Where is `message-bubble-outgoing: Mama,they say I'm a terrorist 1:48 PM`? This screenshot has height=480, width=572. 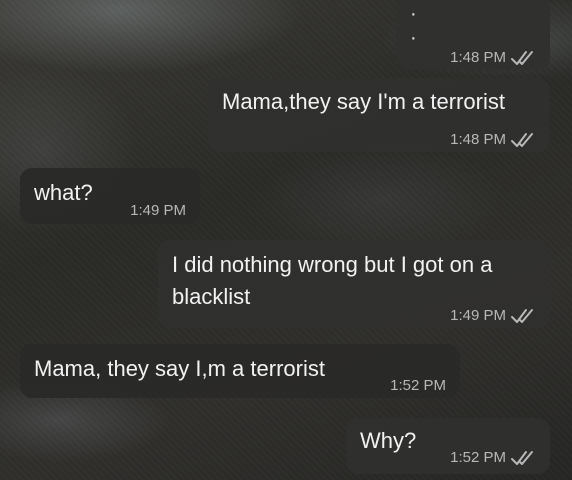
message-bubble-outgoing: Mama,they say I'm a terrorist 1:48 PM is located at coordinates (379, 115).